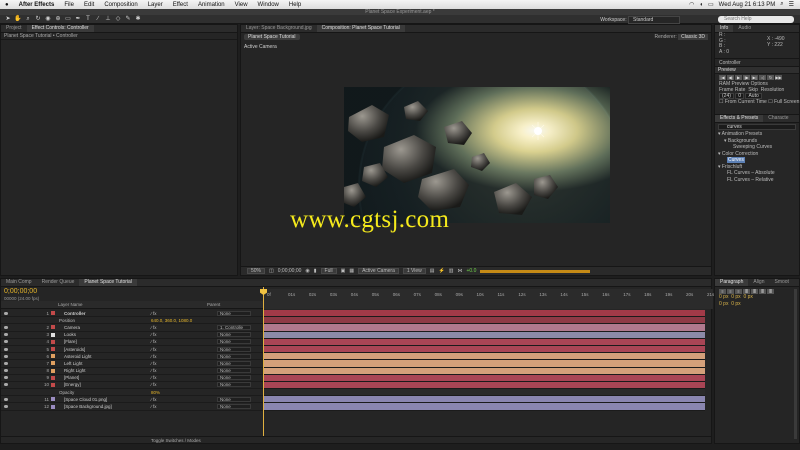 This screenshot has width=800, height=450. Describe the element at coordinates (781, 4) in the screenshot. I see `spotlight-icon: ⌕` at that location.